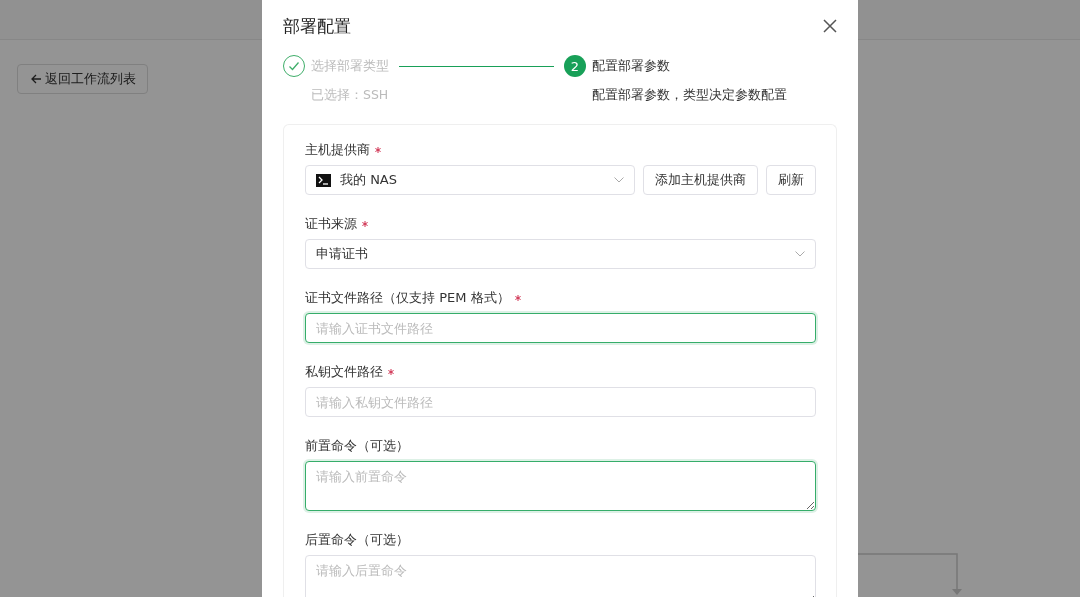  Describe the element at coordinates (337, 149) in the screenshot. I see `field-label: 主机提供商` at that location.